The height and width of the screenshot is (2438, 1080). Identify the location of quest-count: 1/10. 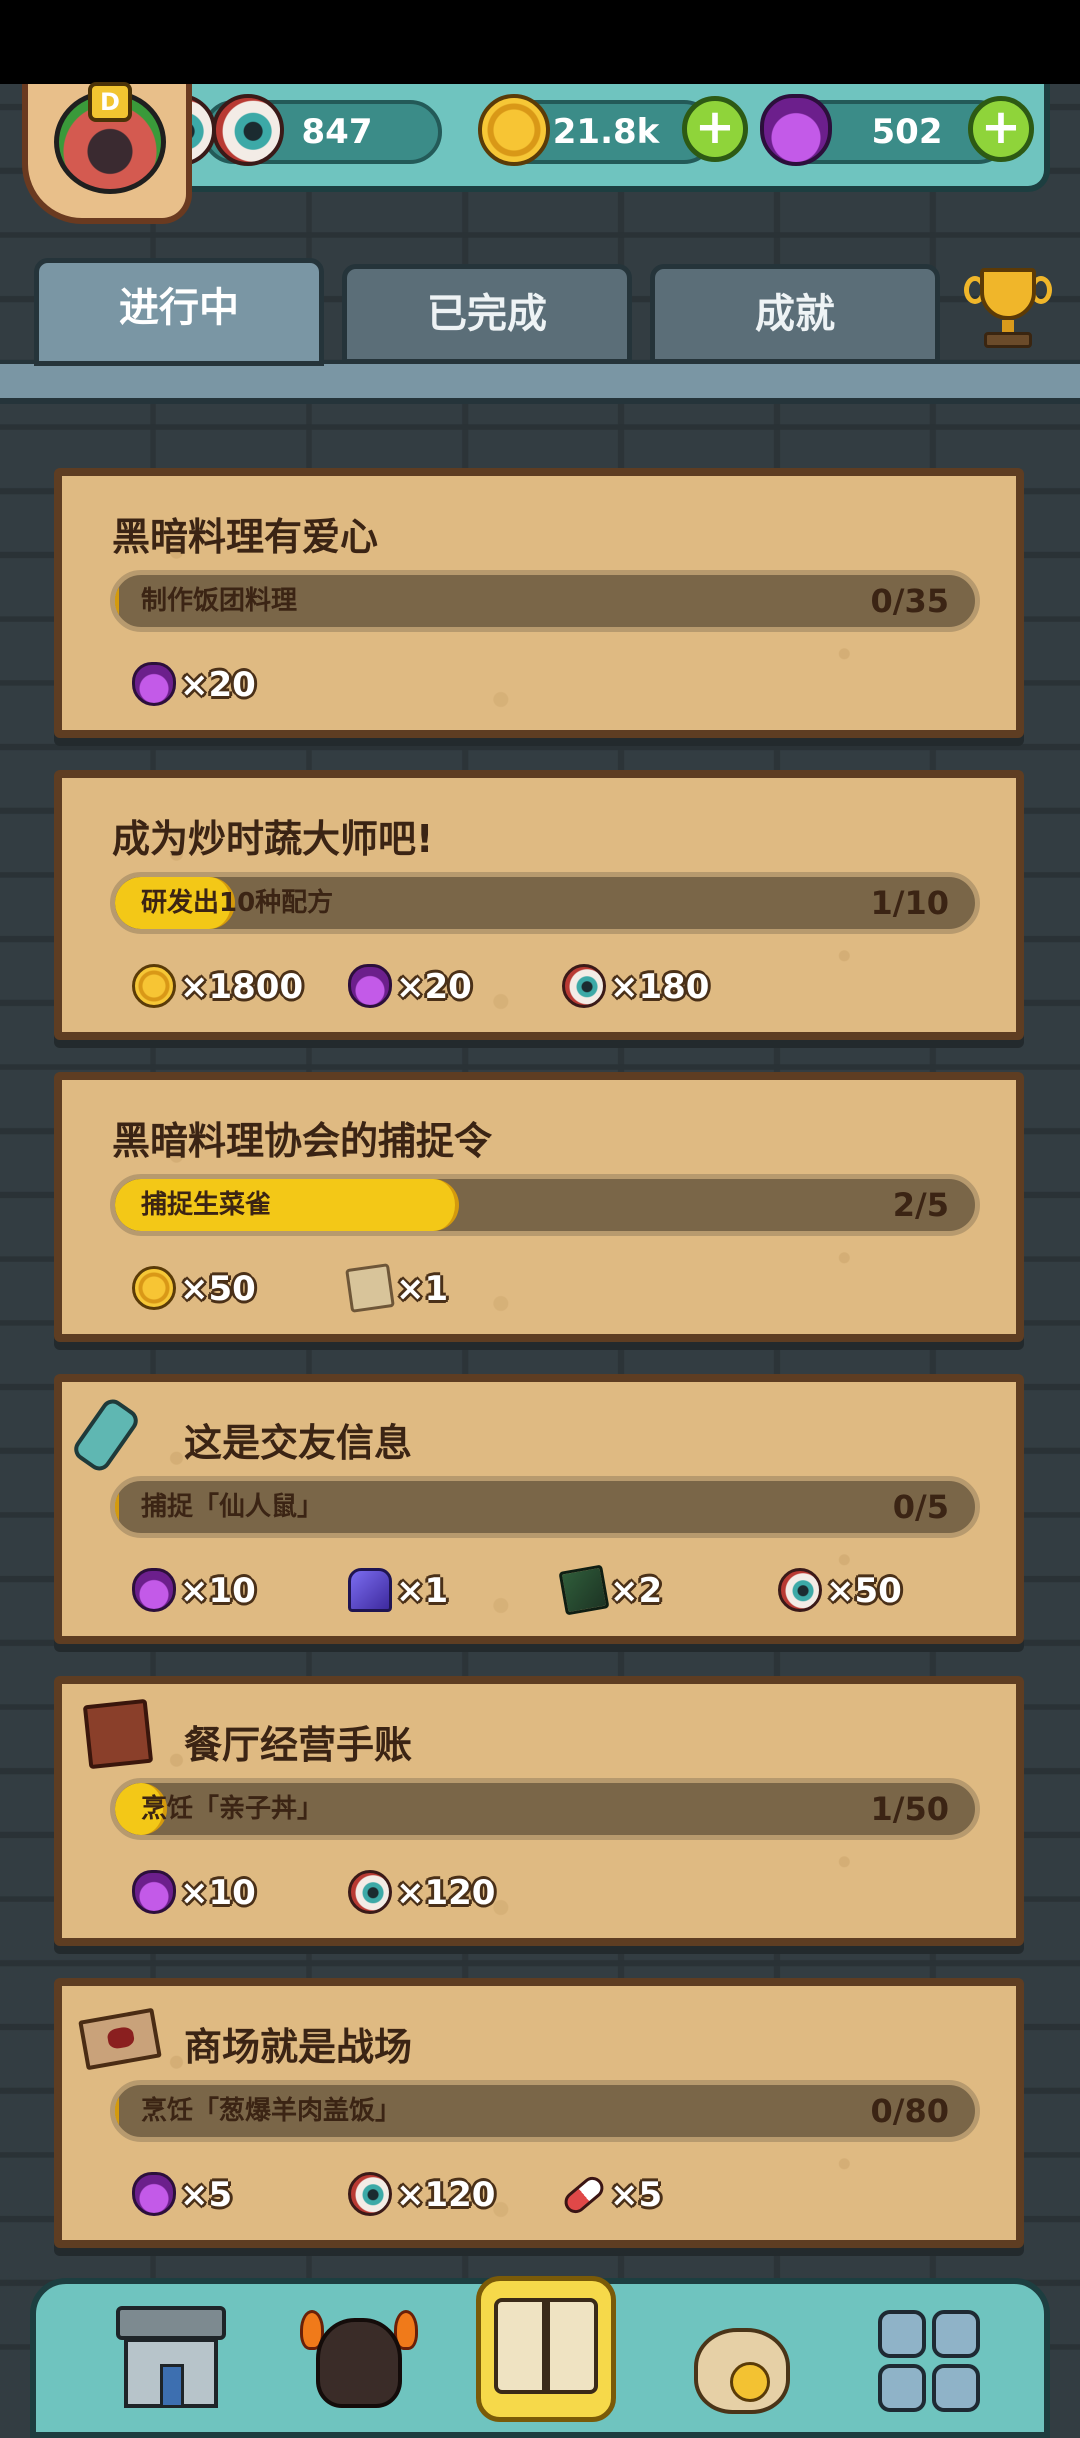
(909, 903).